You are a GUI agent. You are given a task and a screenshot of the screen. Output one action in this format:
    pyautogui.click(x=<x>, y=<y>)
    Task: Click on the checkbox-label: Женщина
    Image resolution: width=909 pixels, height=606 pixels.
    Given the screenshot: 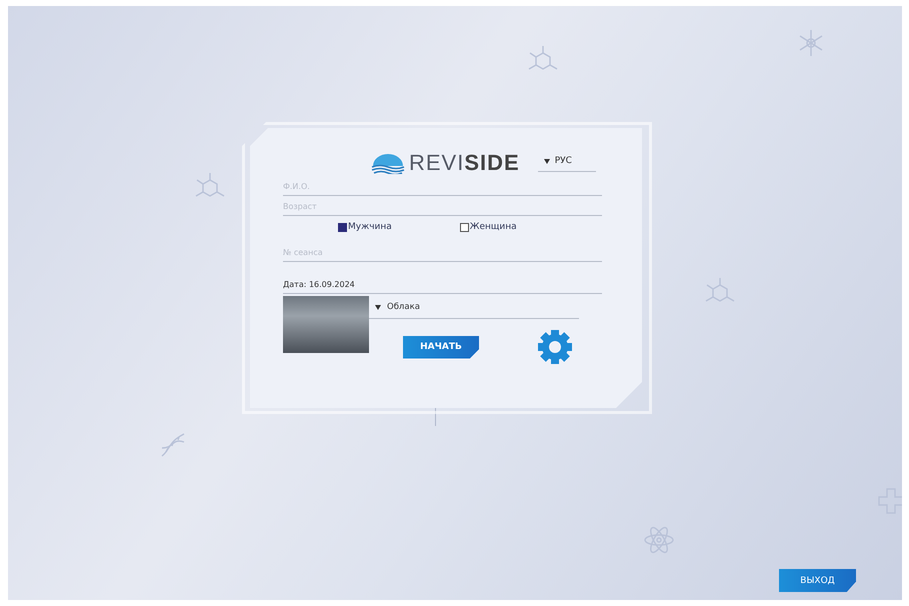 What is the action you would take?
    pyautogui.click(x=493, y=227)
    